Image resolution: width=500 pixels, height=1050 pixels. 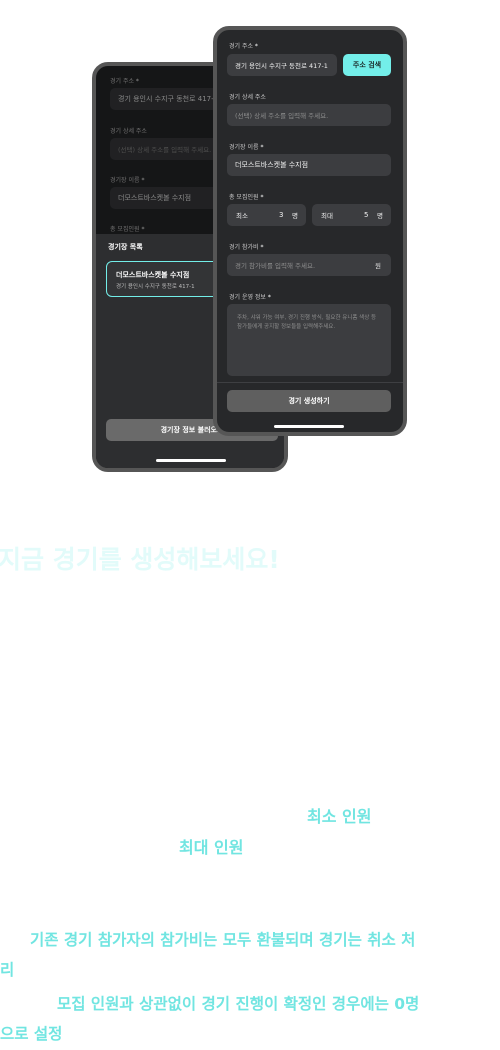 What do you see at coordinates (242, 216) in the screenshot?
I see `min-label: 최소` at bounding box center [242, 216].